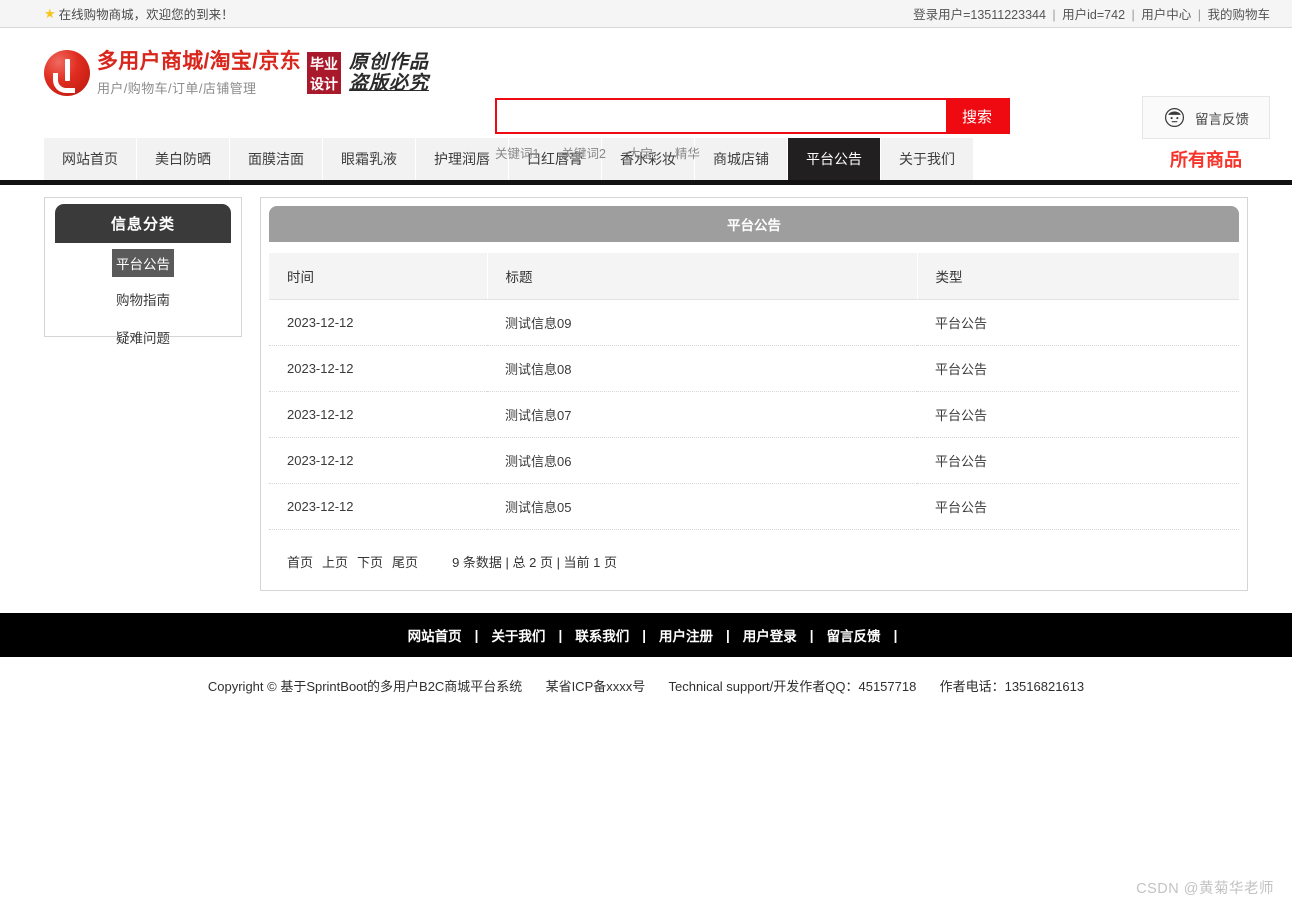 The width and height of the screenshot is (1292, 912). I want to click on support-text: Technical support/开发作者QQ：45157718, so click(792, 686).